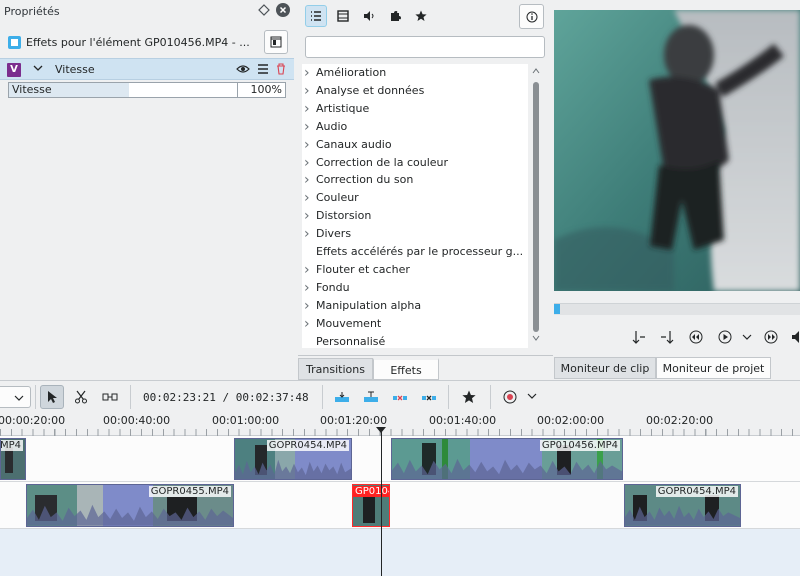 This screenshot has height=576, width=800. Describe the element at coordinates (639, 337) in the screenshot. I see `set-zone-in-button` at that location.